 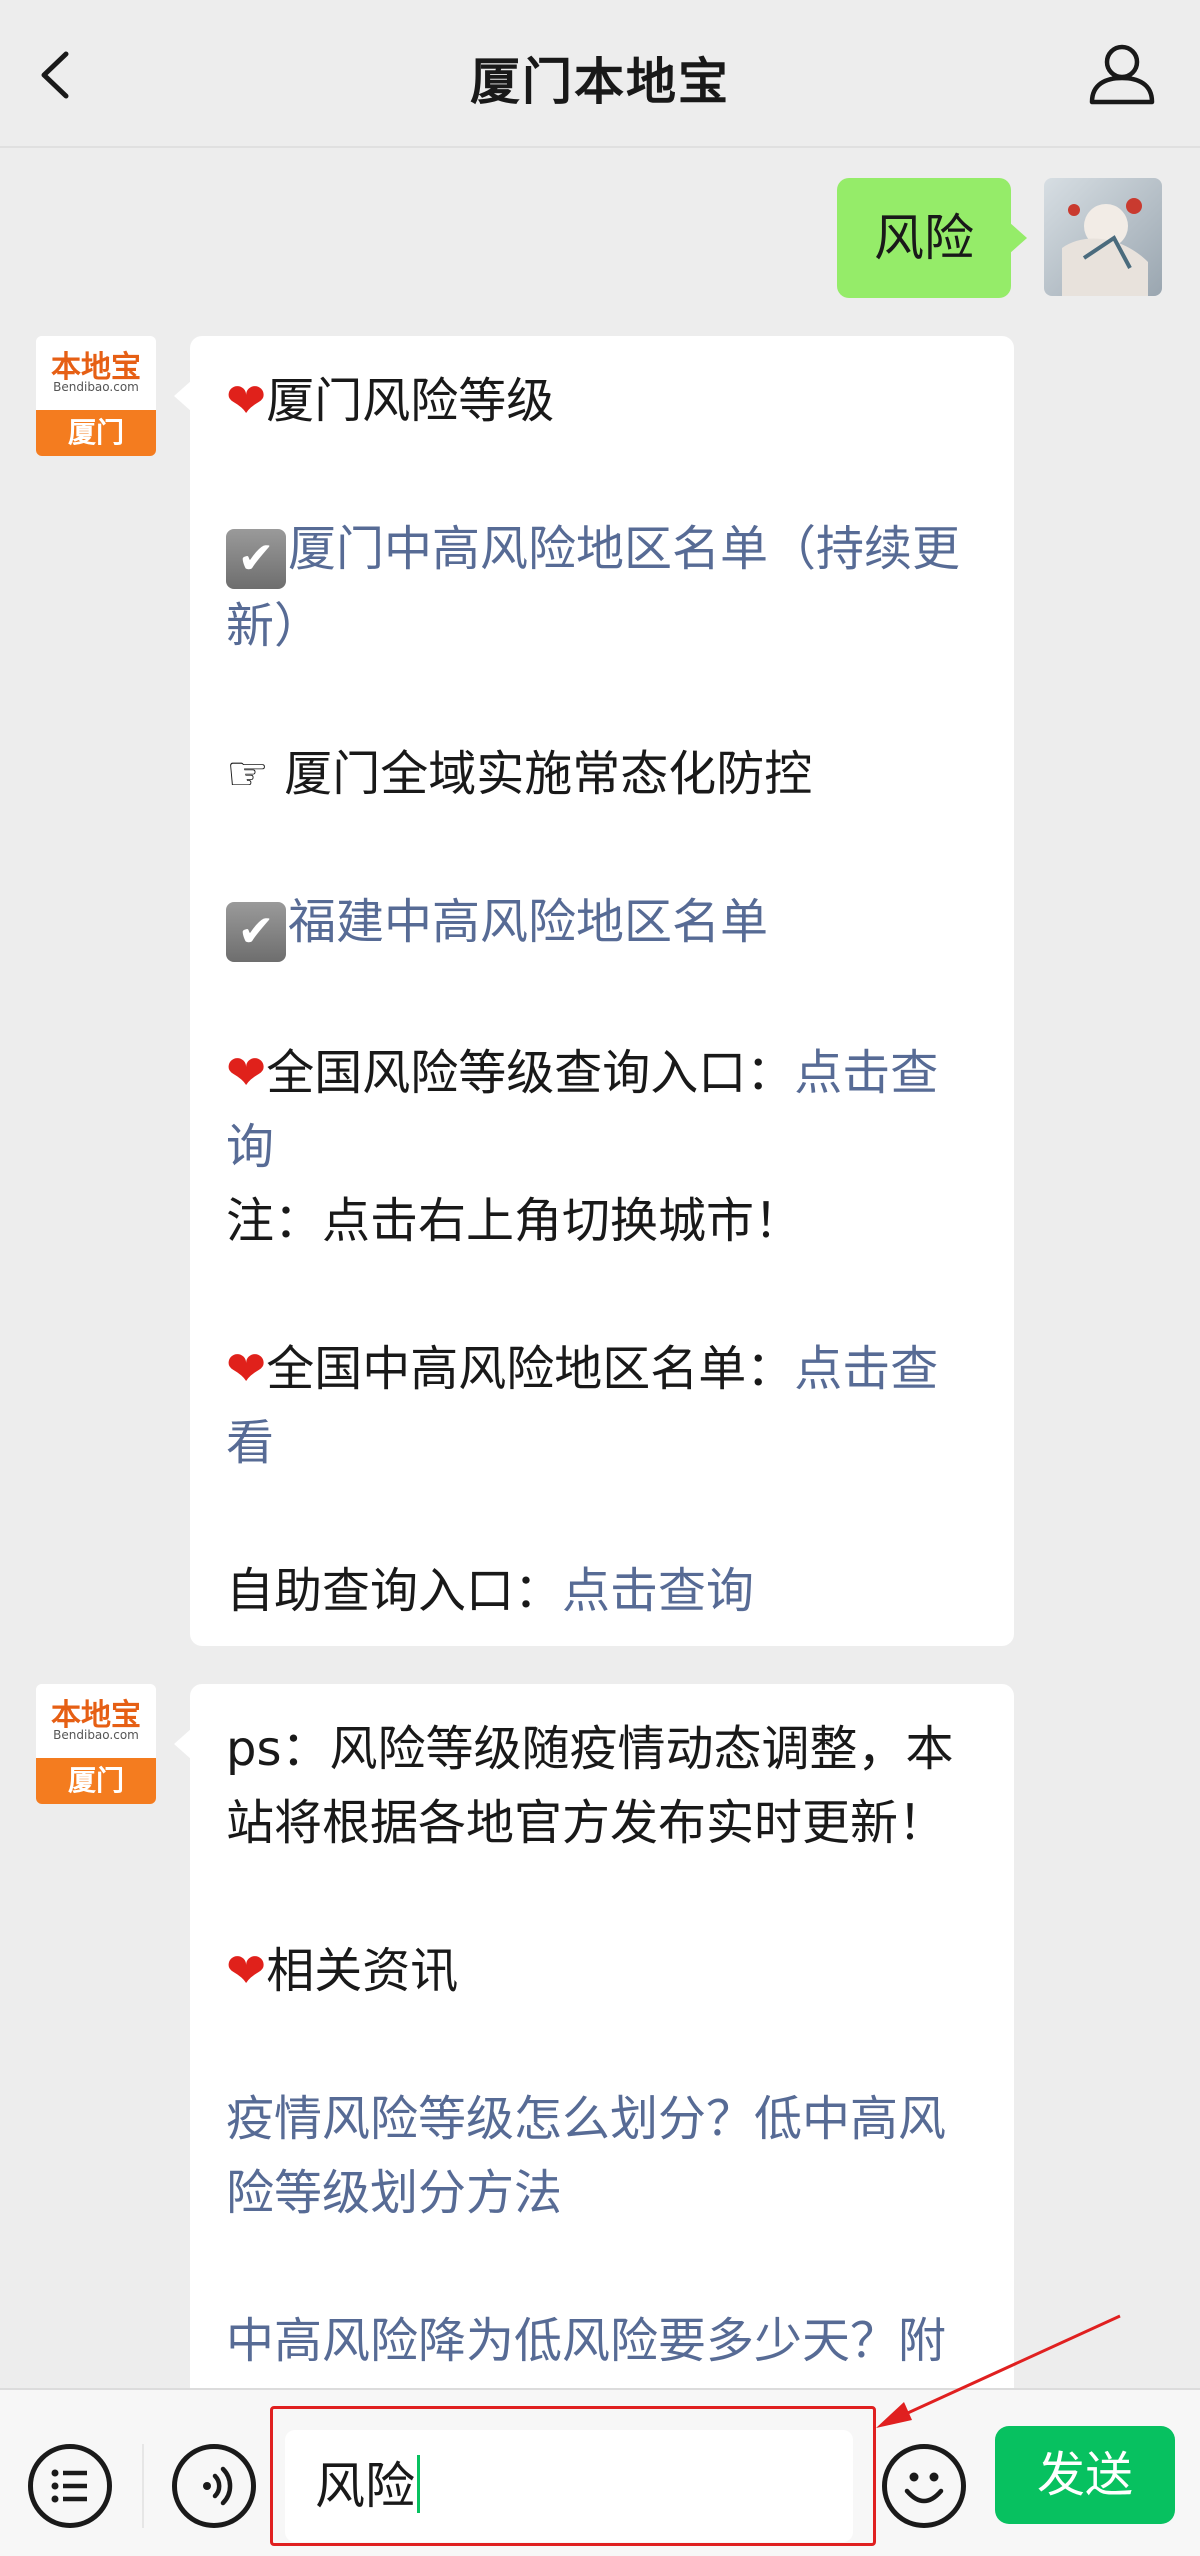 I want to click on risk-level-line: ❤厦门风险等级, so click(x=390, y=401).